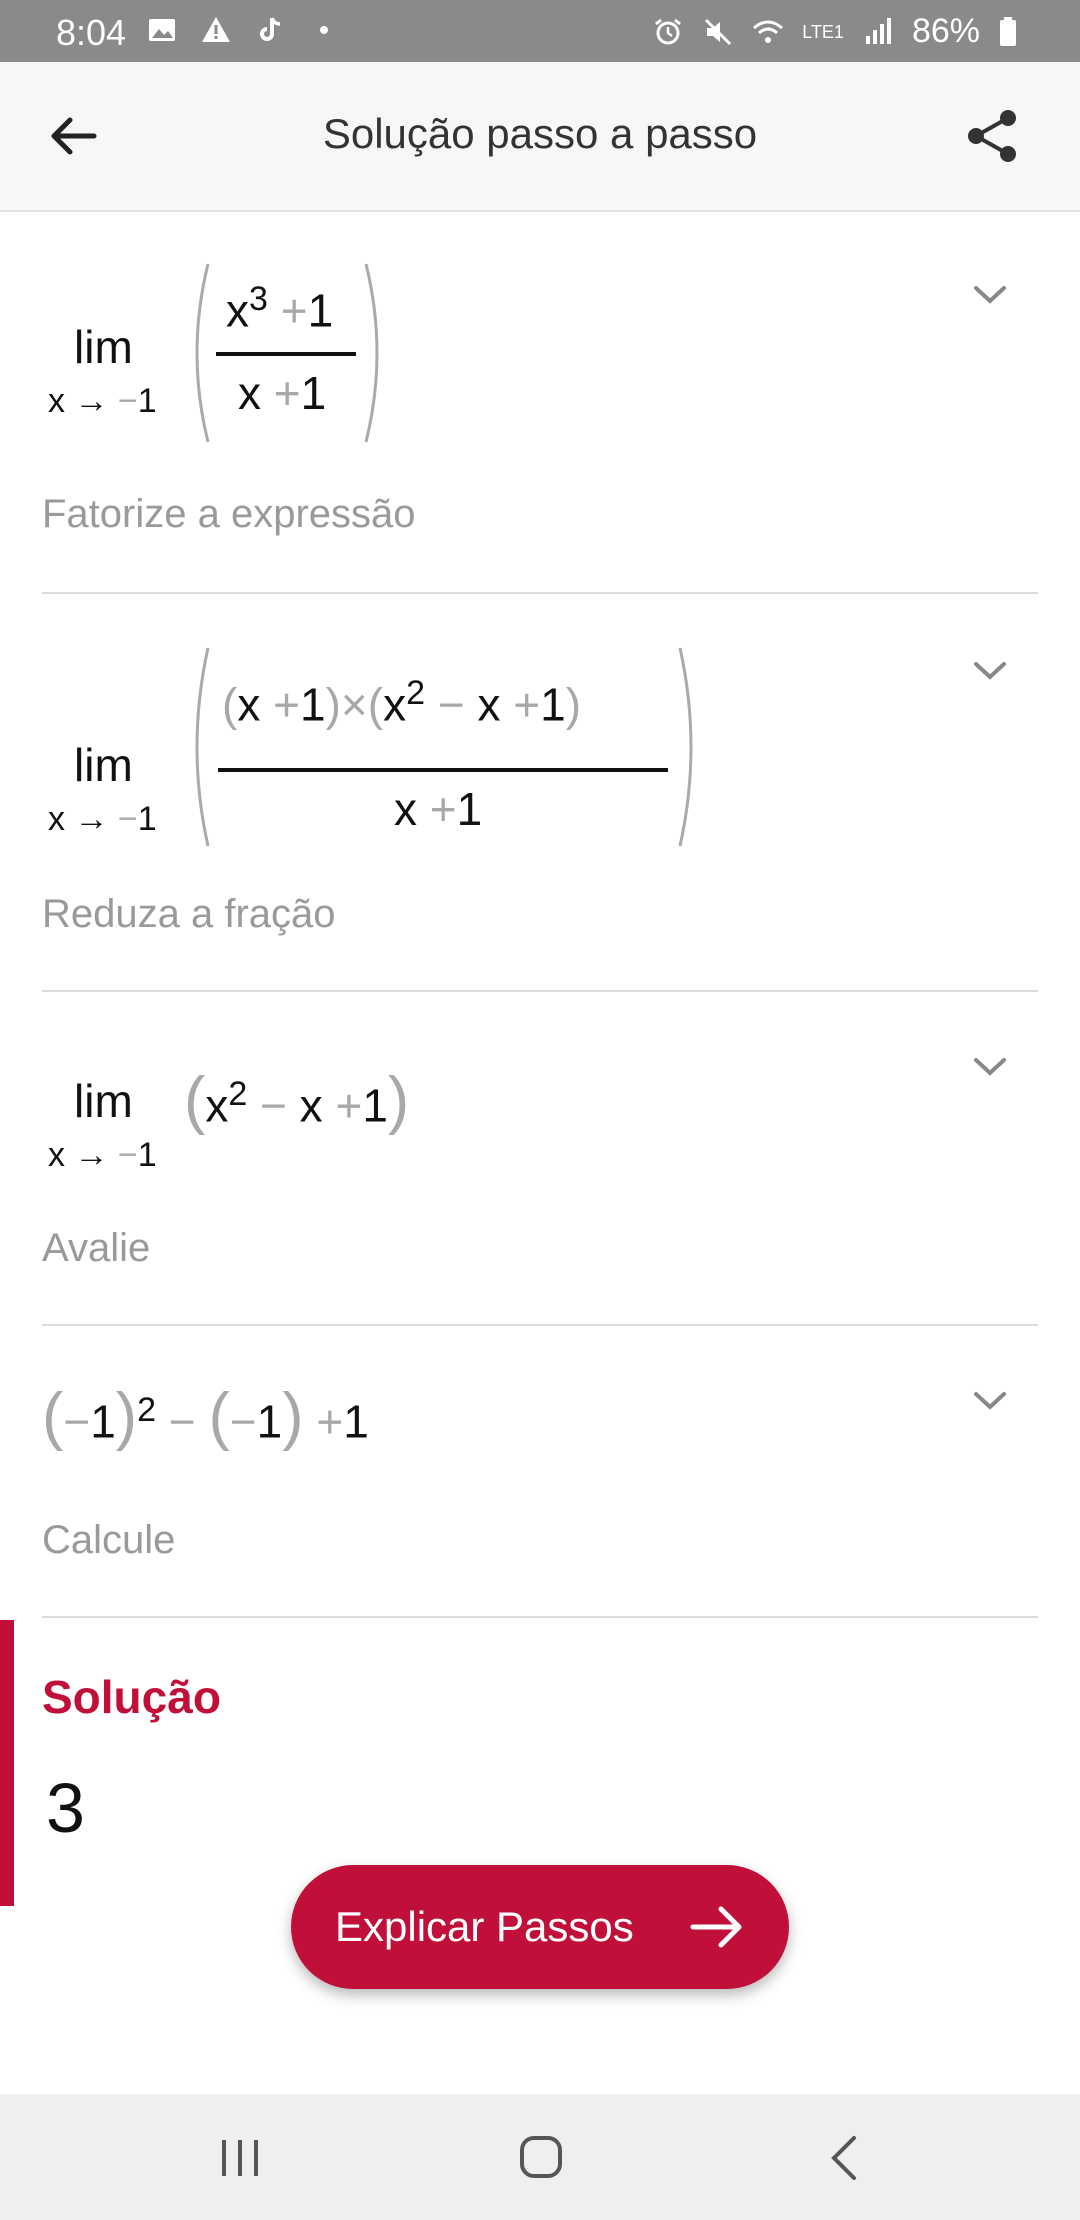 Image resolution: width=1080 pixels, height=2220 pixels. I want to click on step-description: Fatorize a expressão, so click(229, 514).